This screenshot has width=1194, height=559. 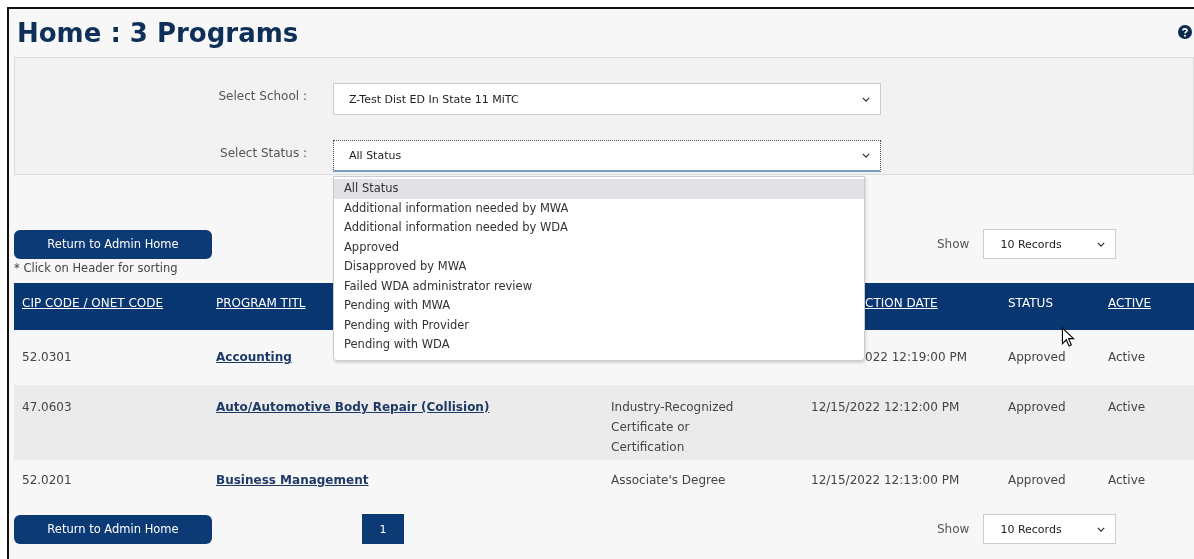 I want to click on column-header-link: CIP CODE / ONET CODE, so click(x=93, y=303).